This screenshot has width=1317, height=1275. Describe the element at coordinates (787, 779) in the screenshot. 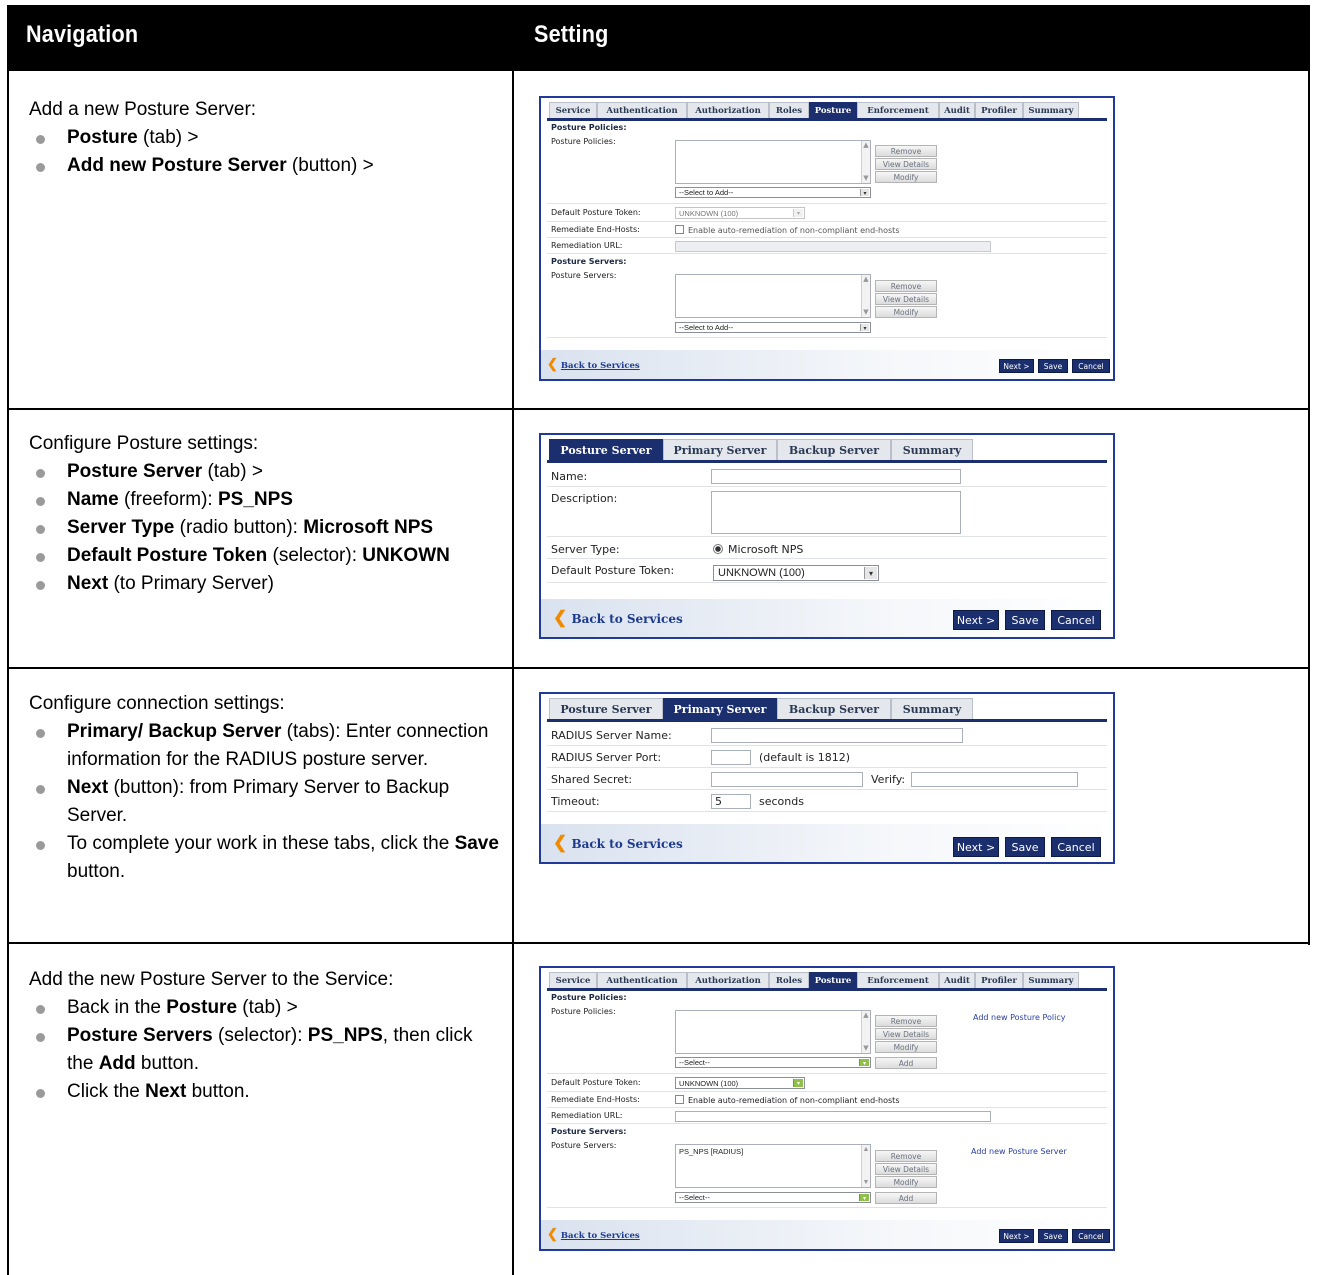

I see `shared-secret-input` at that location.